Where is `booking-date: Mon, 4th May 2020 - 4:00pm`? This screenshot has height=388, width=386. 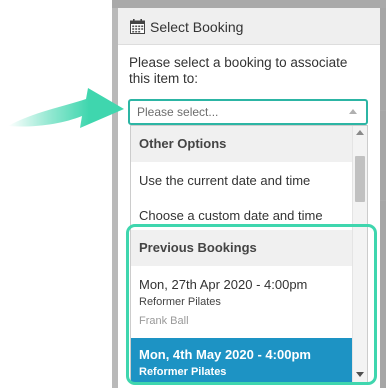 booking-date: Mon, 4th May 2020 - 4:00pm is located at coordinates (225, 354).